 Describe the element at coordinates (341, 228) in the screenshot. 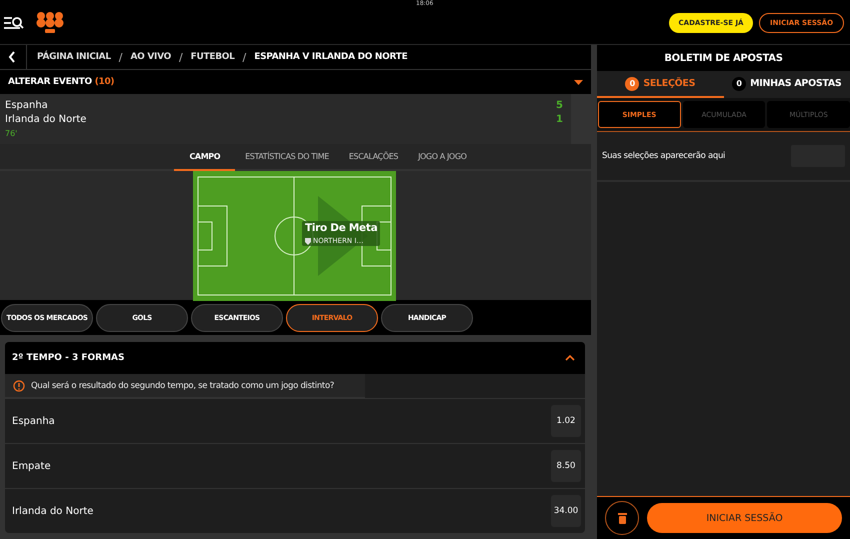

I see `event-label: Tiro De Meta` at that location.